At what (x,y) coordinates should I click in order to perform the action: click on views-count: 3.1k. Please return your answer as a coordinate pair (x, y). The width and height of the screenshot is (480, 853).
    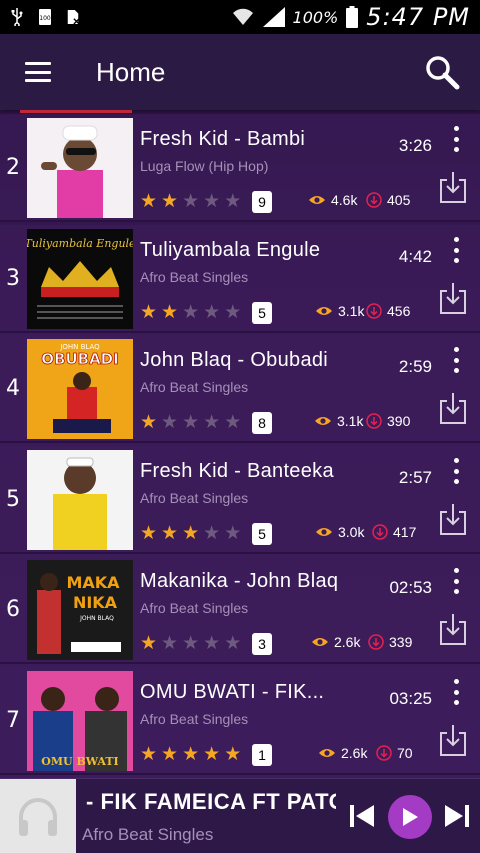
    Looking at the image, I should click on (350, 421).